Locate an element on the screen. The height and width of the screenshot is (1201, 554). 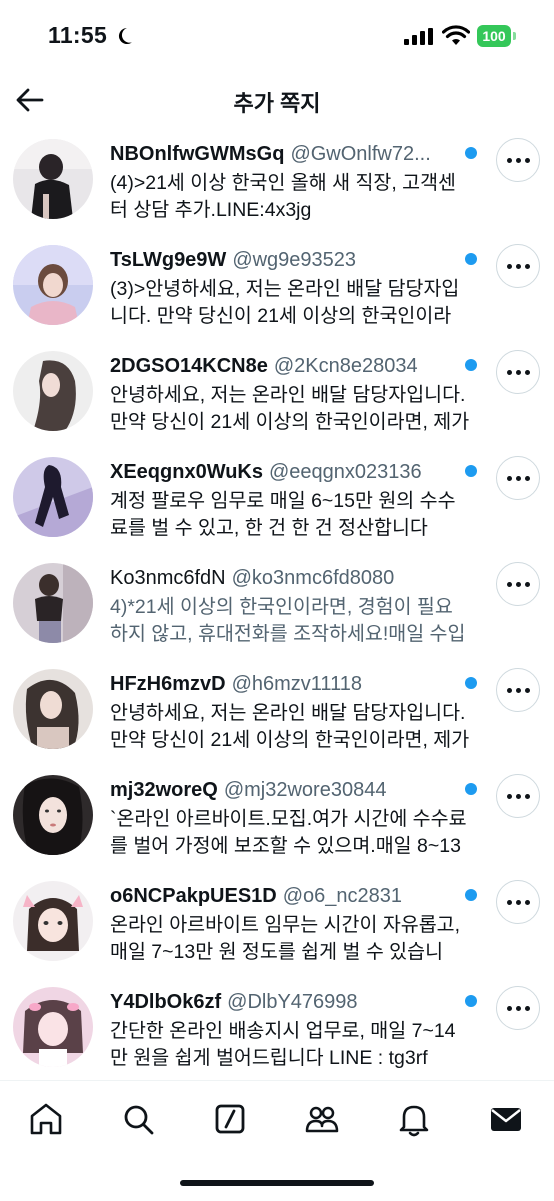
moon-icon is located at coordinates (125, 35).